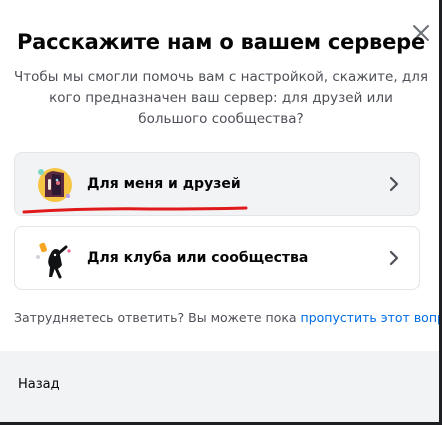 The width and height of the screenshot is (442, 425). What do you see at coordinates (39, 384) in the screenshot?
I see `back-button: Назад` at bounding box center [39, 384].